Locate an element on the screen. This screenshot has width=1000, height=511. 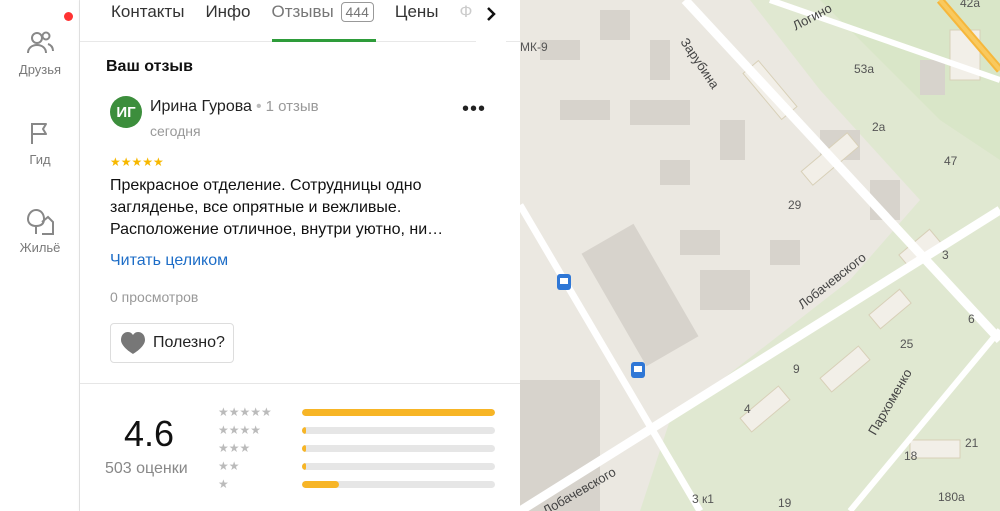
map-label-6: 6 is located at coordinates (971, 319).